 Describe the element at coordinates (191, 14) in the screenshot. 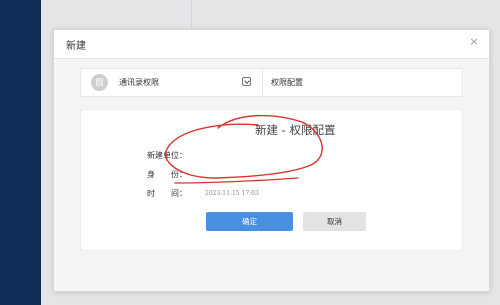

I see `background-divider` at that location.